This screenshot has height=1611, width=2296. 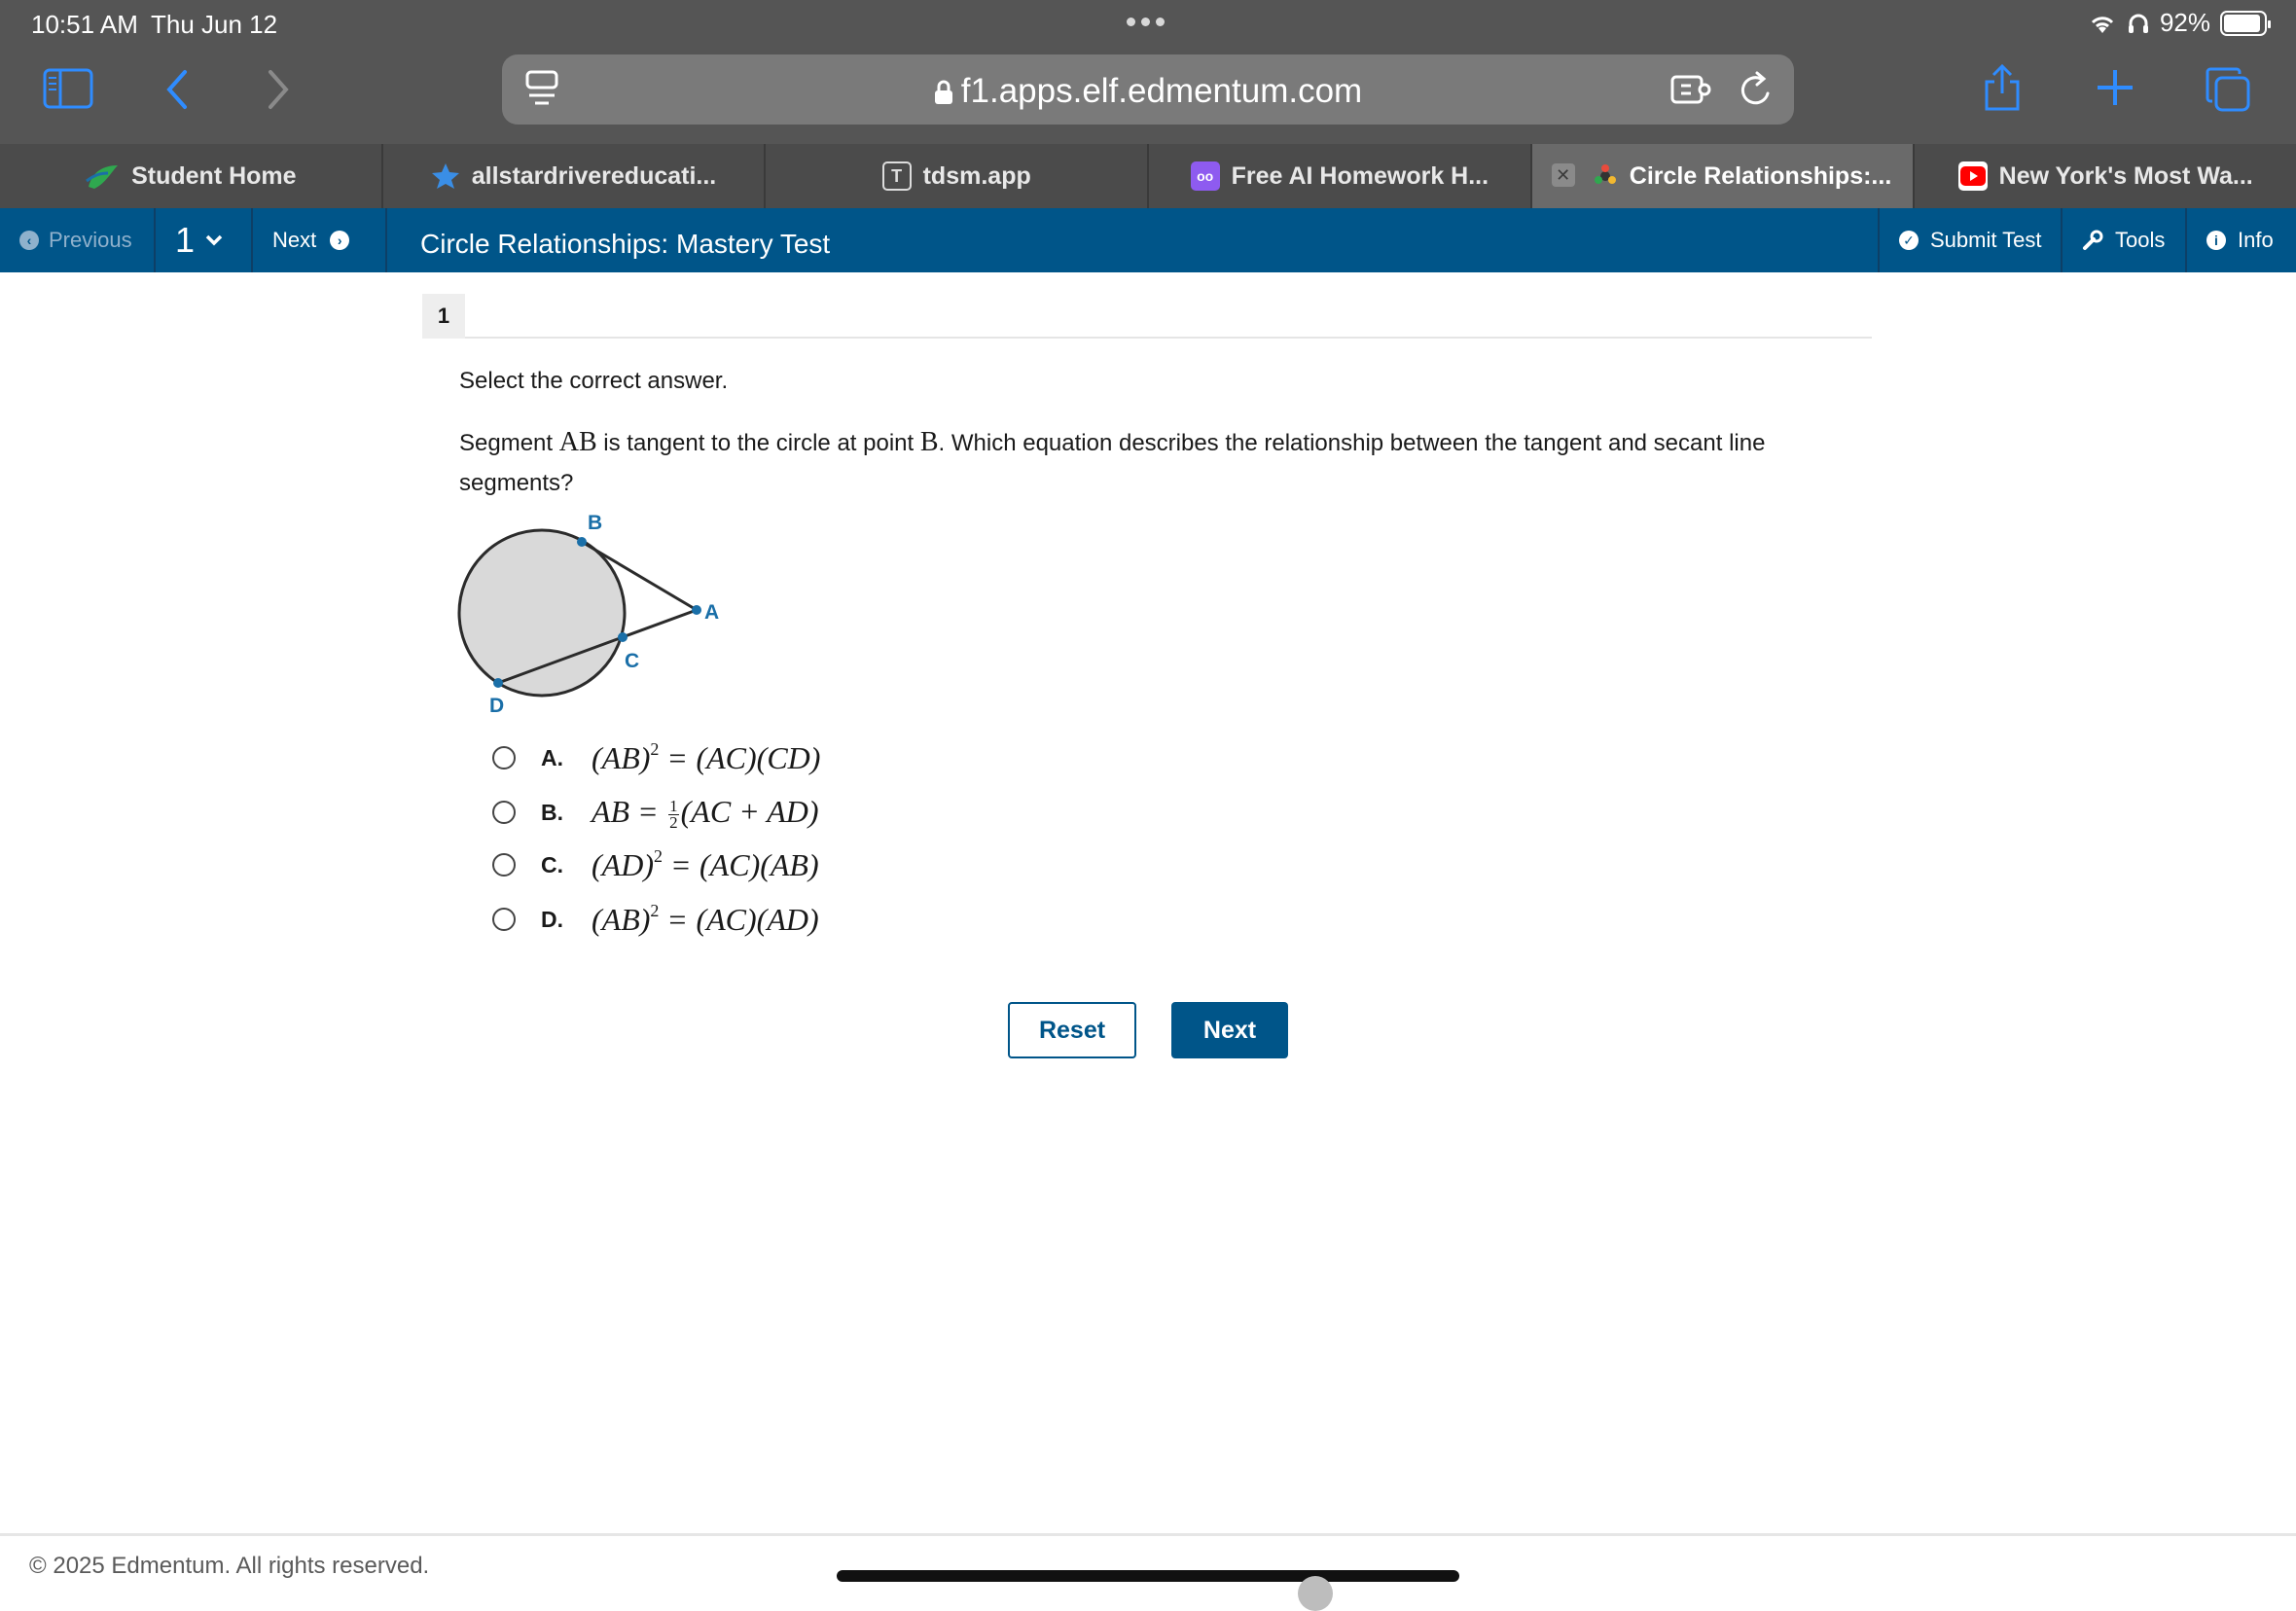 What do you see at coordinates (68, 88) in the screenshot?
I see `sidebar-toggle-icon` at bounding box center [68, 88].